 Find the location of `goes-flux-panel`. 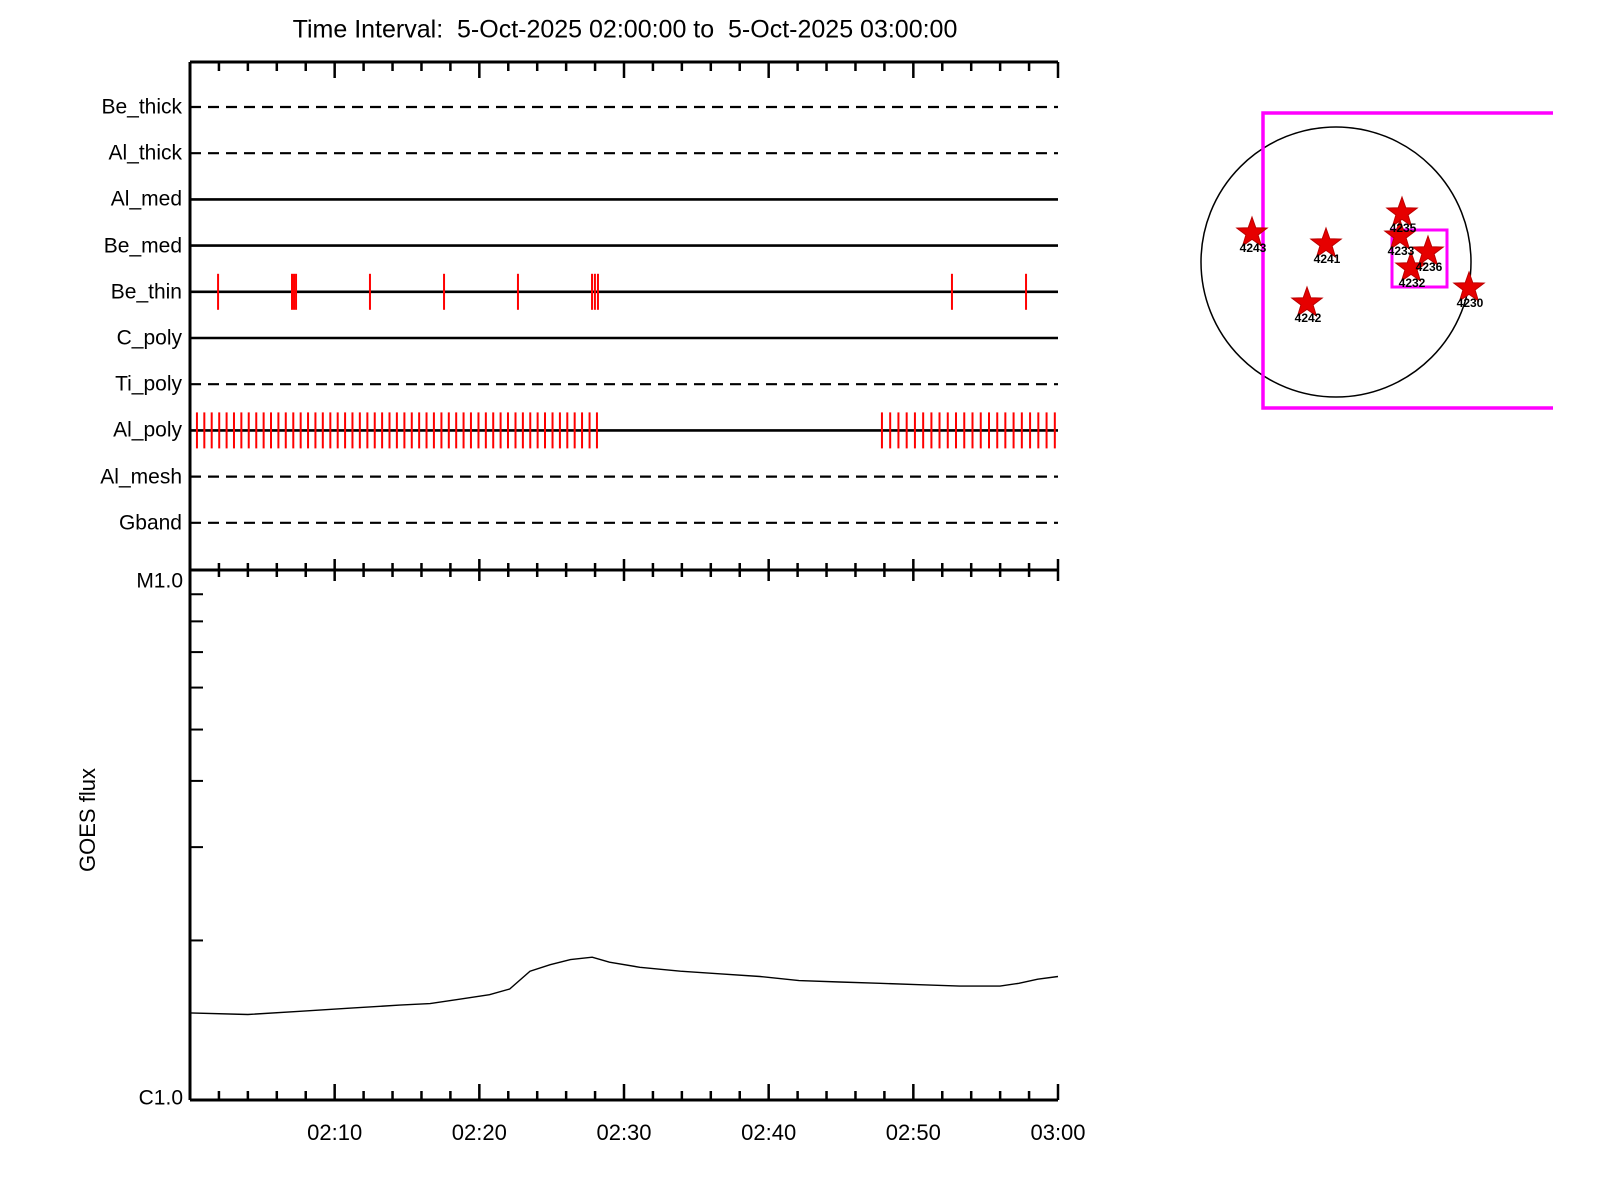

goes-flux-panel is located at coordinates (624, 986).